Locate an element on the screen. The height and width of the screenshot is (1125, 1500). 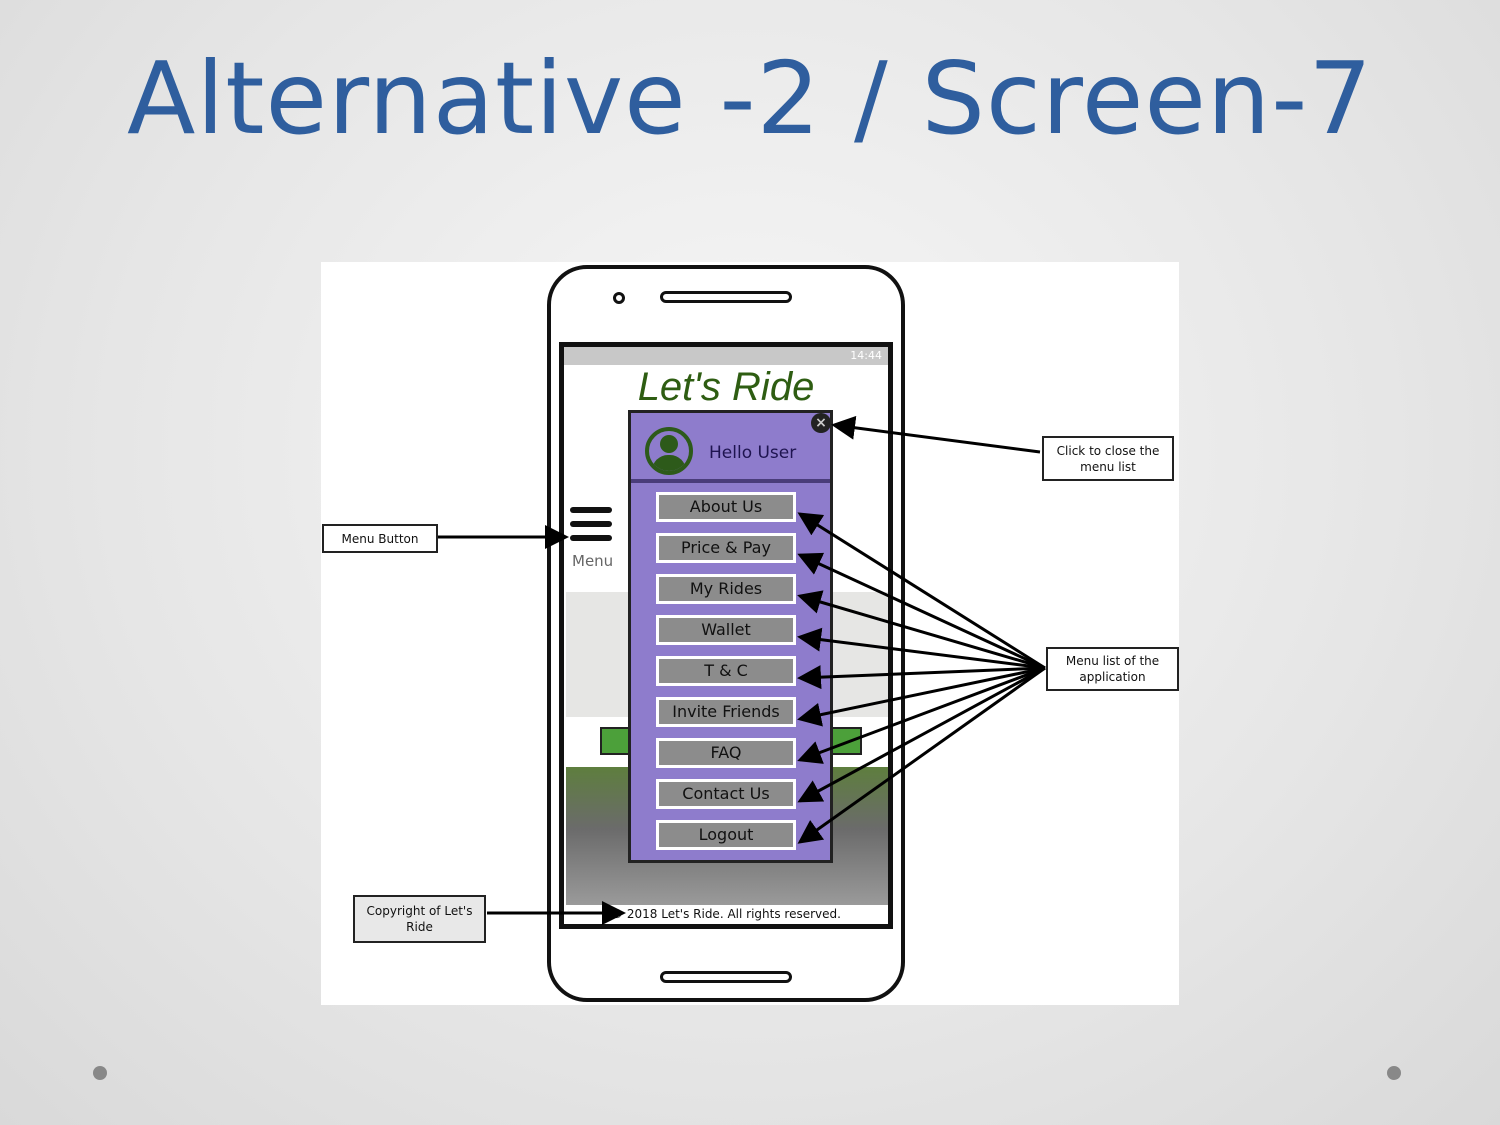
note-menu-button: Menu Button is located at coordinates (380, 538).